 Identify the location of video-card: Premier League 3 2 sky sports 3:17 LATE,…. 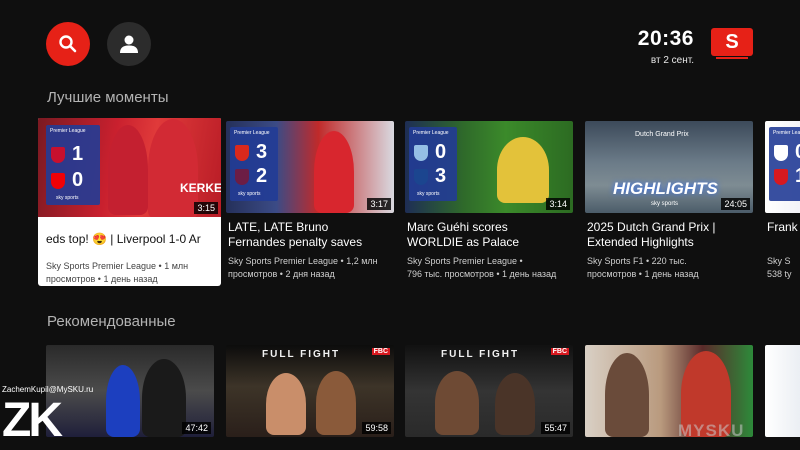
(310, 201).